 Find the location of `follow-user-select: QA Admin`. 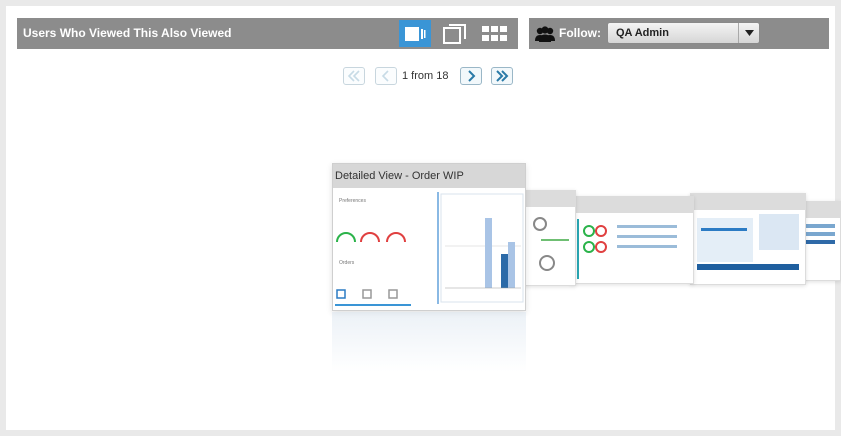

follow-user-select: QA Admin is located at coordinates (683, 33).